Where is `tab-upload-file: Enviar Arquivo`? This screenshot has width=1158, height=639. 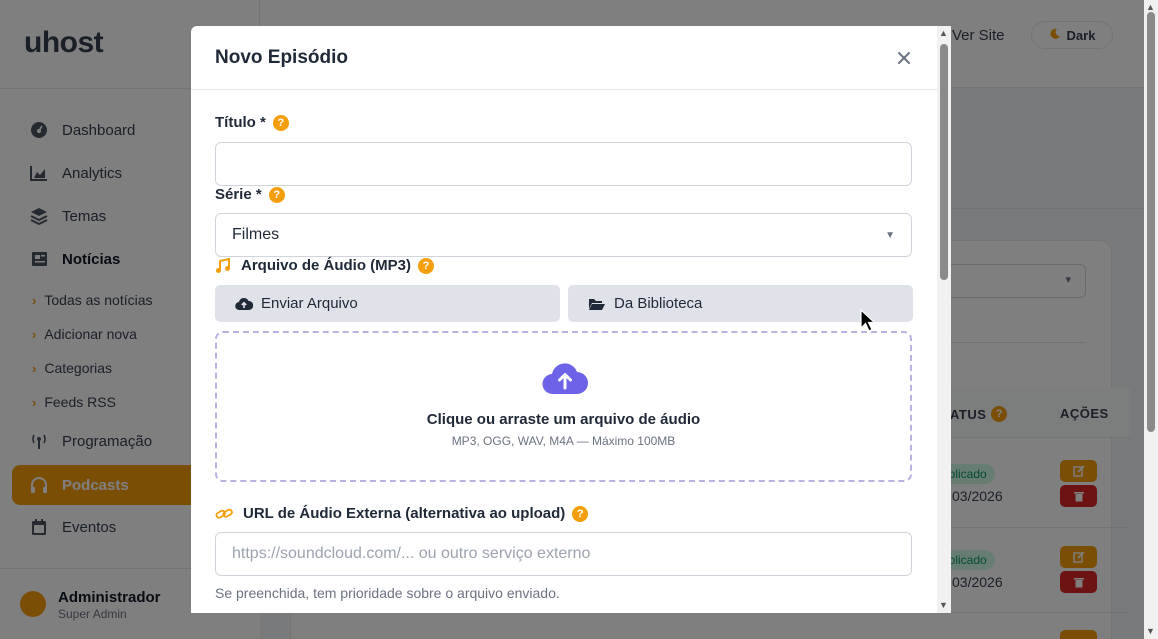 tab-upload-file: Enviar Arquivo is located at coordinates (387, 303).